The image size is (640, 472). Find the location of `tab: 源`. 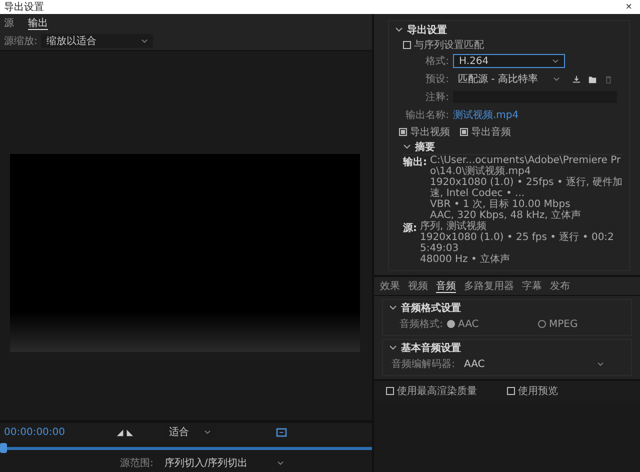

tab: 源 is located at coordinates (9, 23).